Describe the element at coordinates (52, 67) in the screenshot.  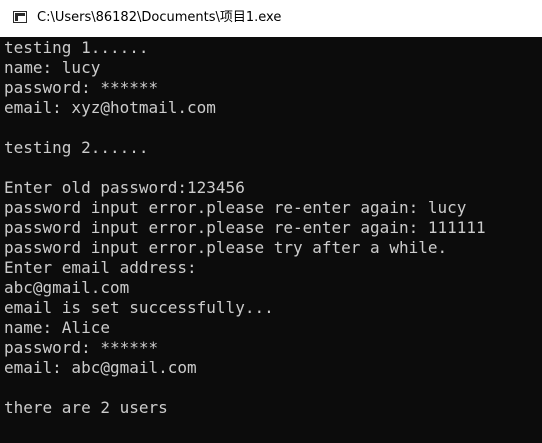
I see `console-line: name: lucy` at that location.